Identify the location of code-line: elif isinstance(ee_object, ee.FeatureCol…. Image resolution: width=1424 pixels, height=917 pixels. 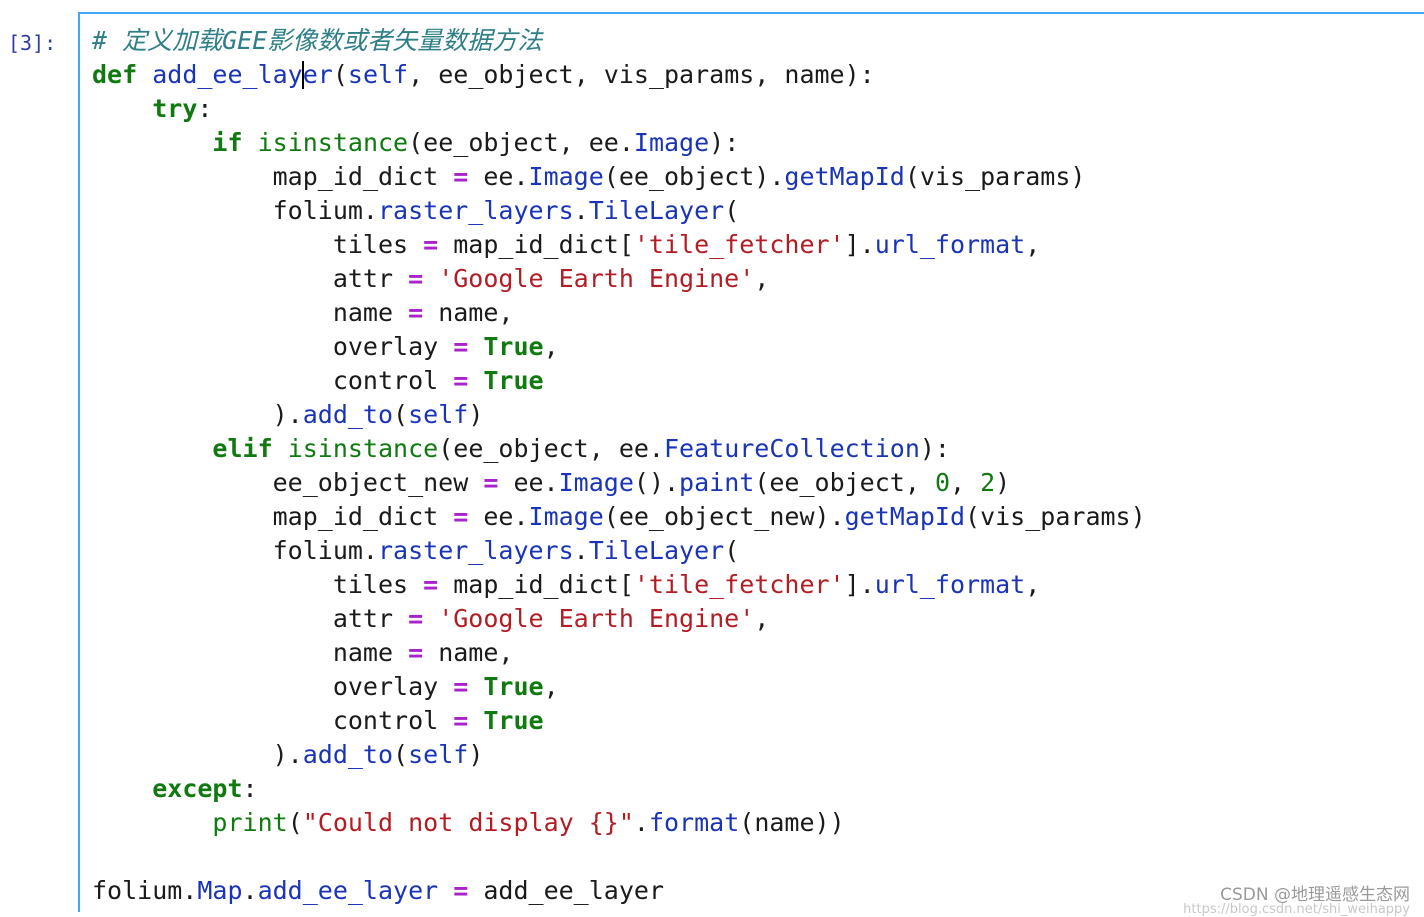
(619, 449).